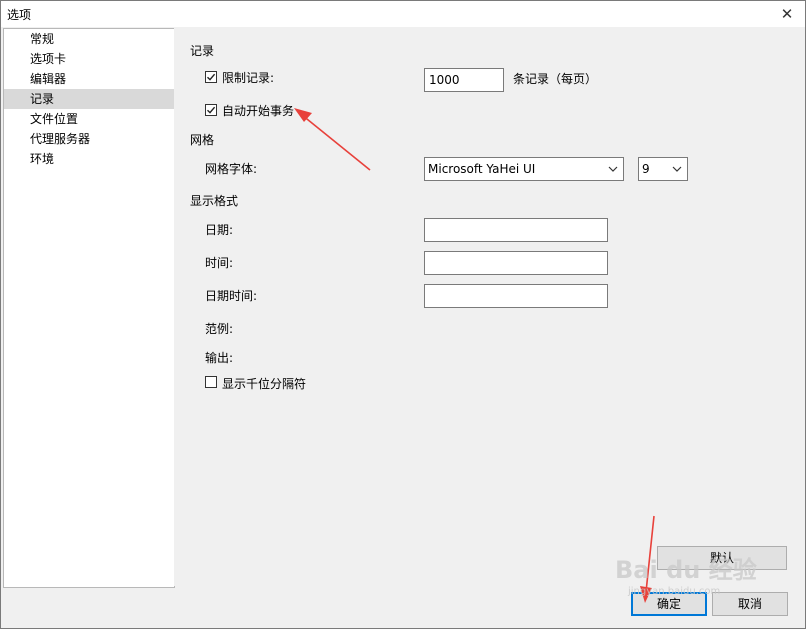 Image resolution: width=806 pixels, height=629 pixels. Describe the element at coordinates (219, 230) in the screenshot. I see `date-format-label: 日期:` at that location.